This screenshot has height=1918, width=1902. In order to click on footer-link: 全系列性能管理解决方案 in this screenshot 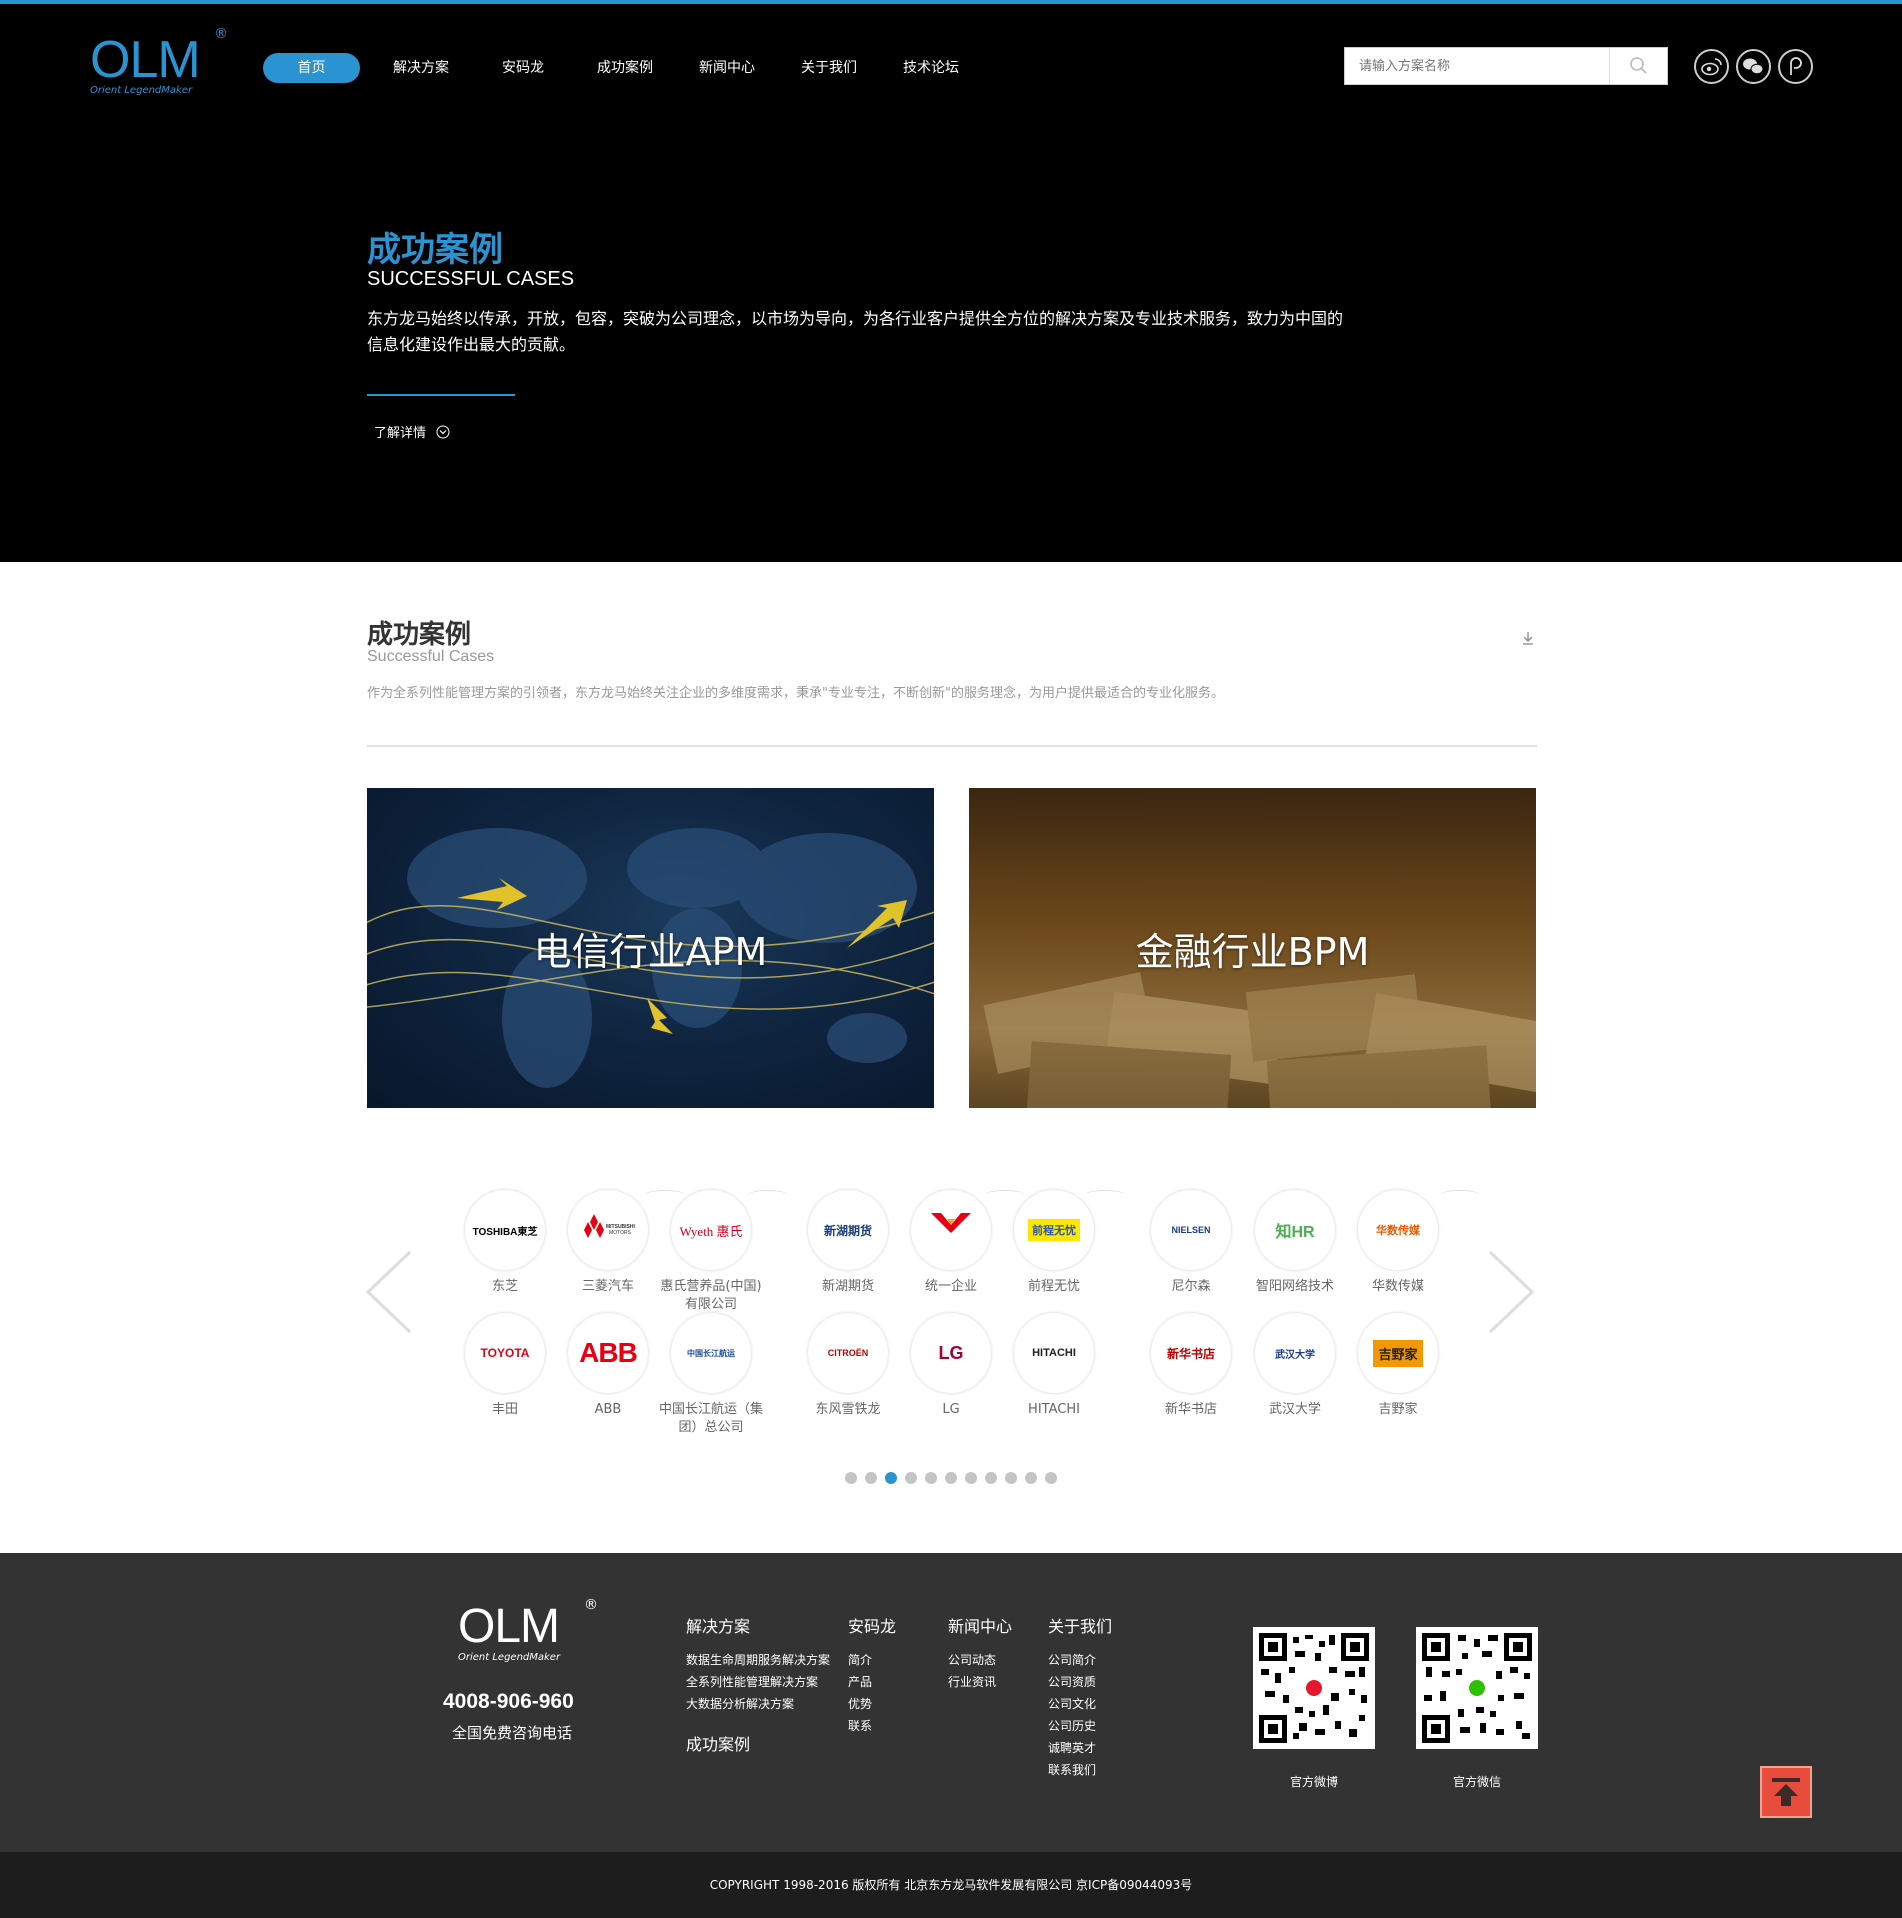, I will do `click(758, 1682)`.